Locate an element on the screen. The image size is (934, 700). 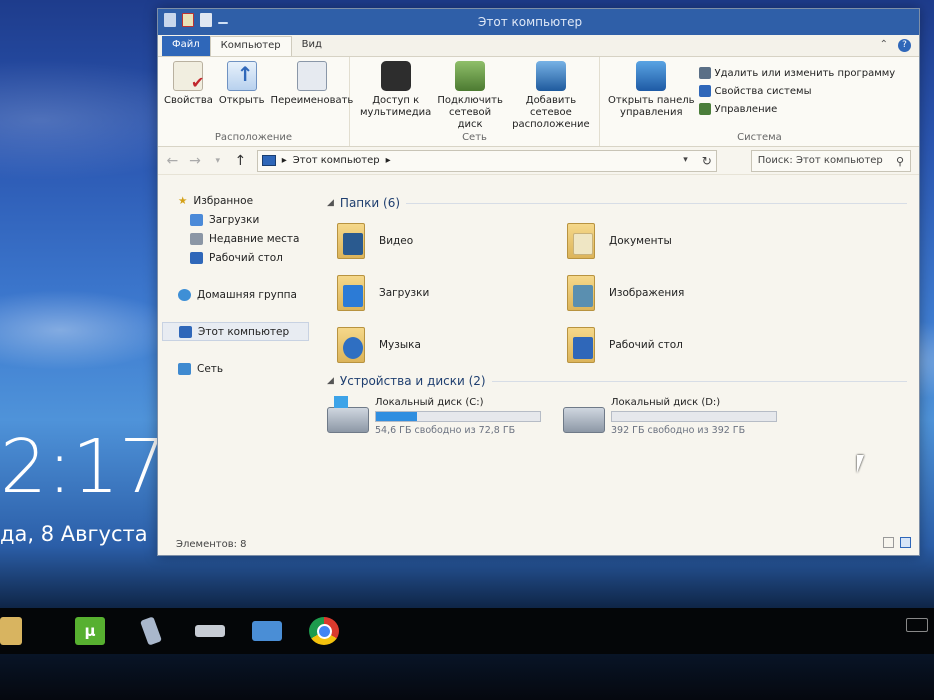
folder-music: Музыка is located at coordinates (448, 345).